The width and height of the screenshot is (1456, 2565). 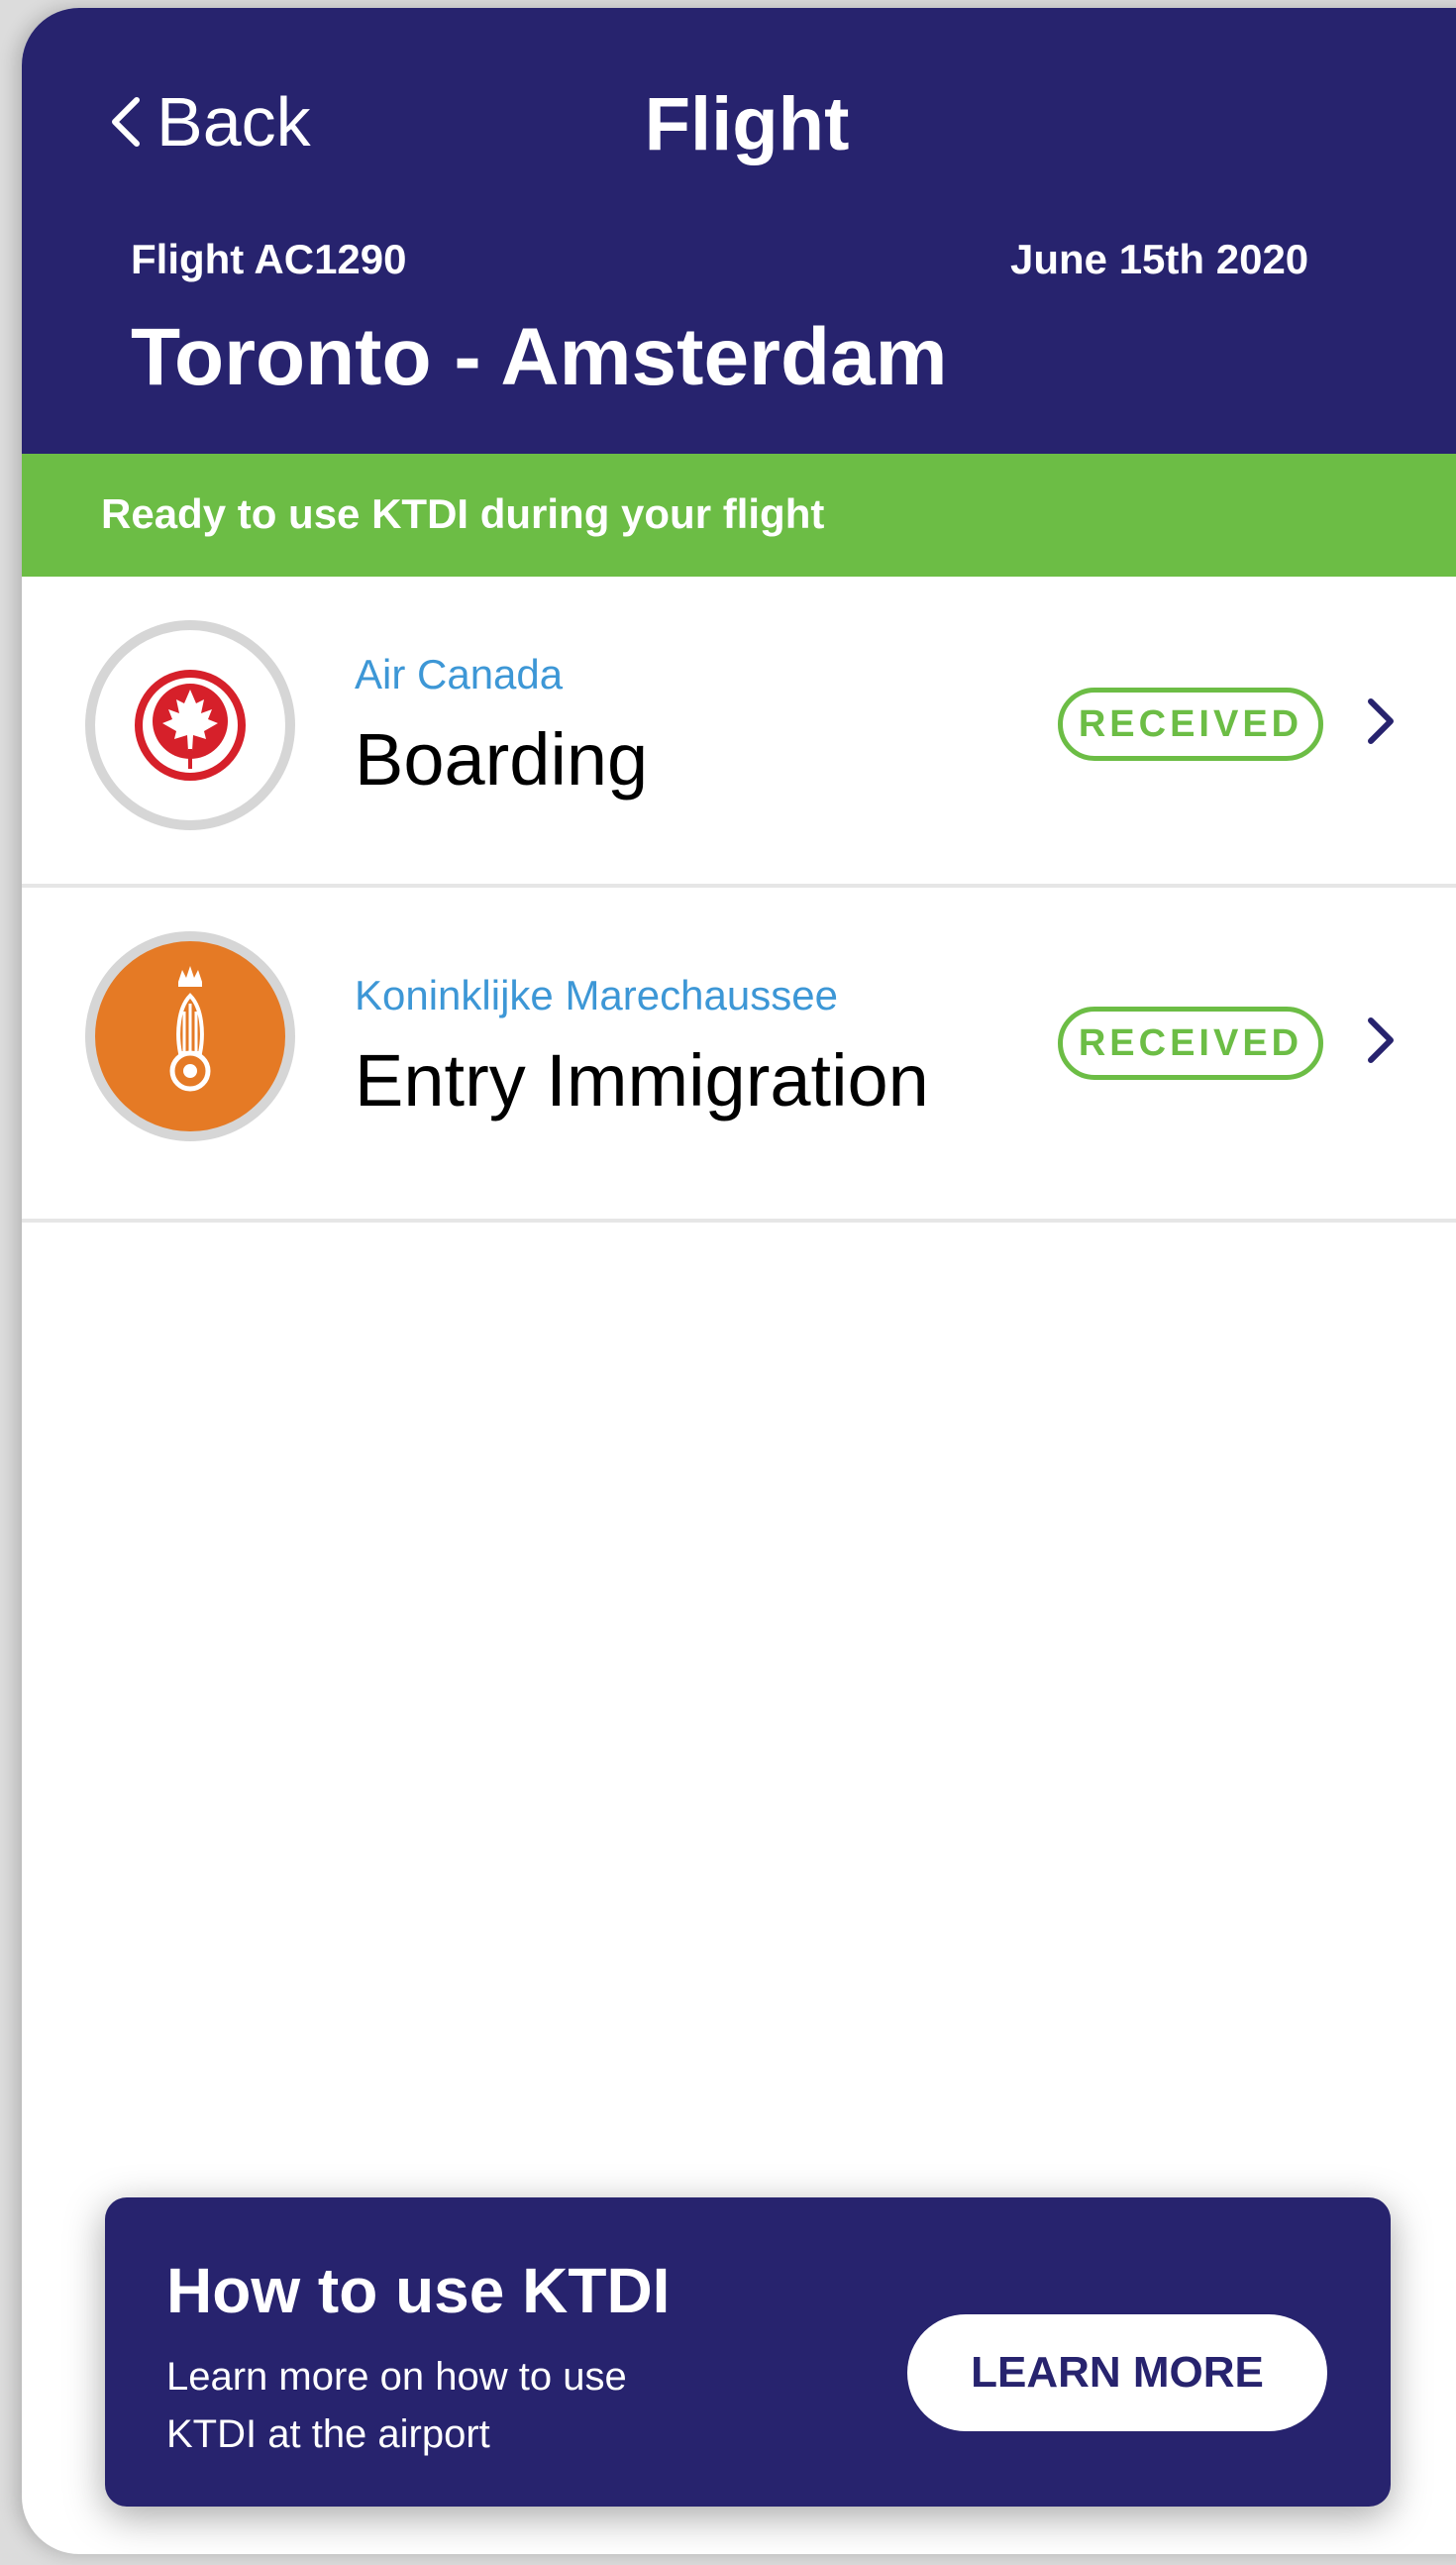 I want to click on learn-more-button: LEARN MORE, so click(x=1117, y=2372).